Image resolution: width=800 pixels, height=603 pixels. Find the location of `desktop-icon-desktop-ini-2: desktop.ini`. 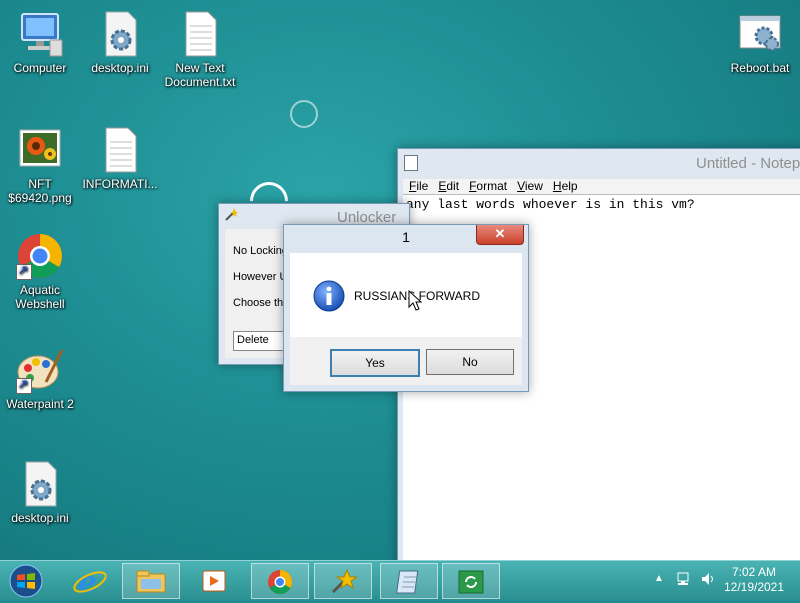

desktop-icon-desktop-ini-2: desktop.ini is located at coordinates (42, 492).